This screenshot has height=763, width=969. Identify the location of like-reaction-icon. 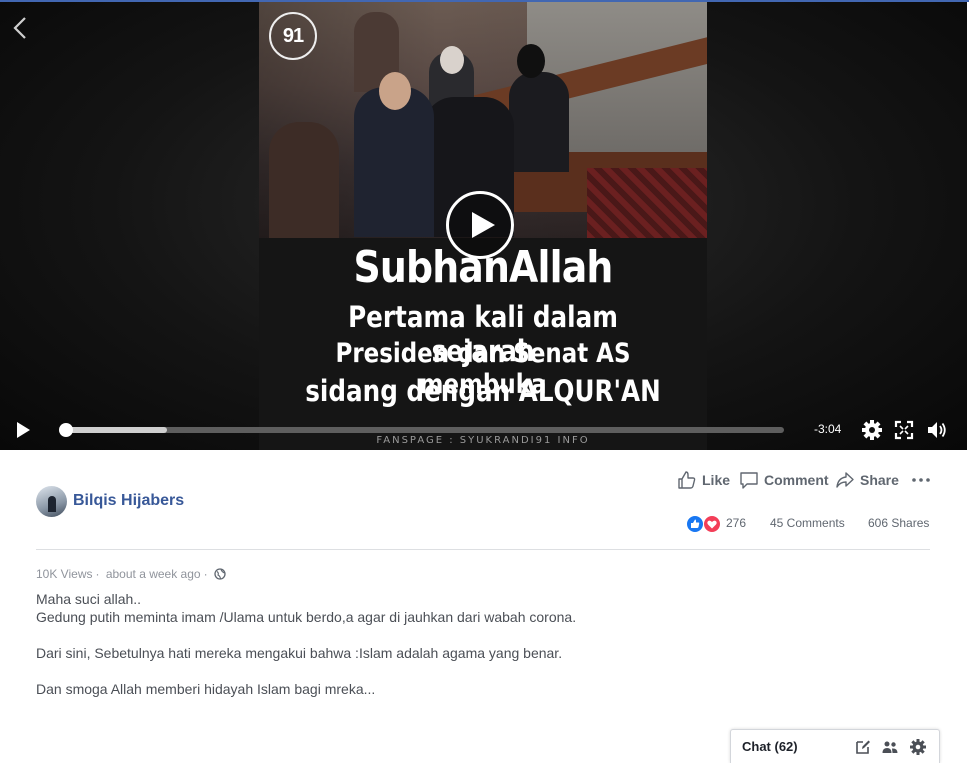
(695, 524).